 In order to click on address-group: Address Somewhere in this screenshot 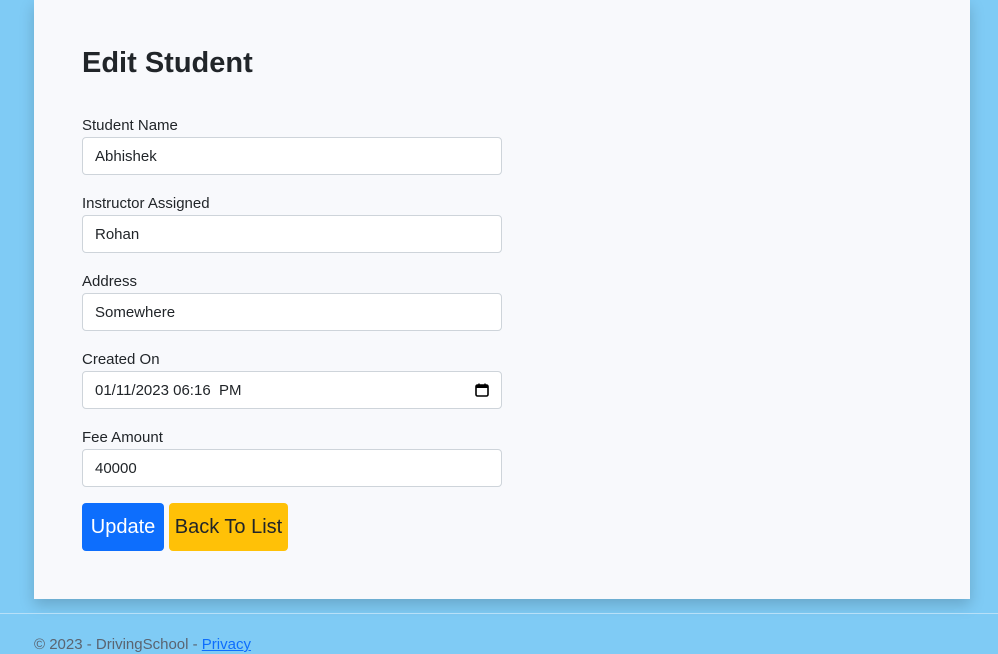, I will do `click(292, 302)`.